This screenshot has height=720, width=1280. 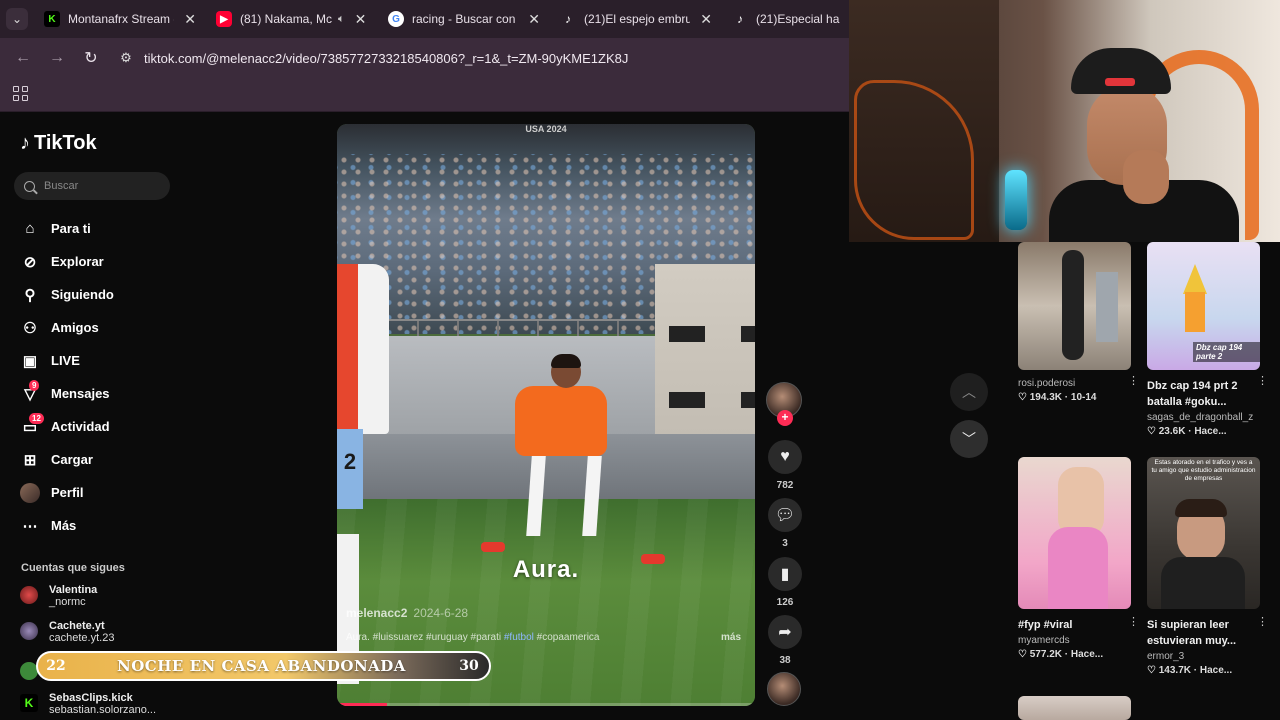 What do you see at coordinates (92, 186) in the screenshot?
I see `search-input: Buscar` at bounding box center [92, 186].